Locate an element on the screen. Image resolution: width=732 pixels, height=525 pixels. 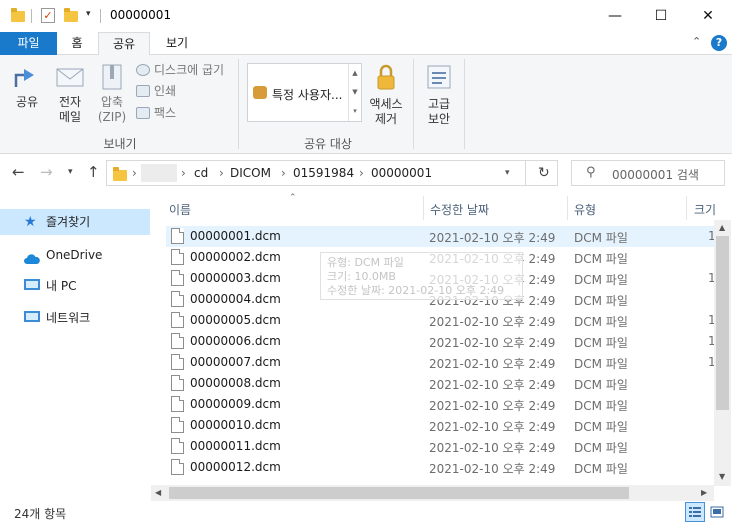
tab-file: 파일 is located at coordinates (28, 43).